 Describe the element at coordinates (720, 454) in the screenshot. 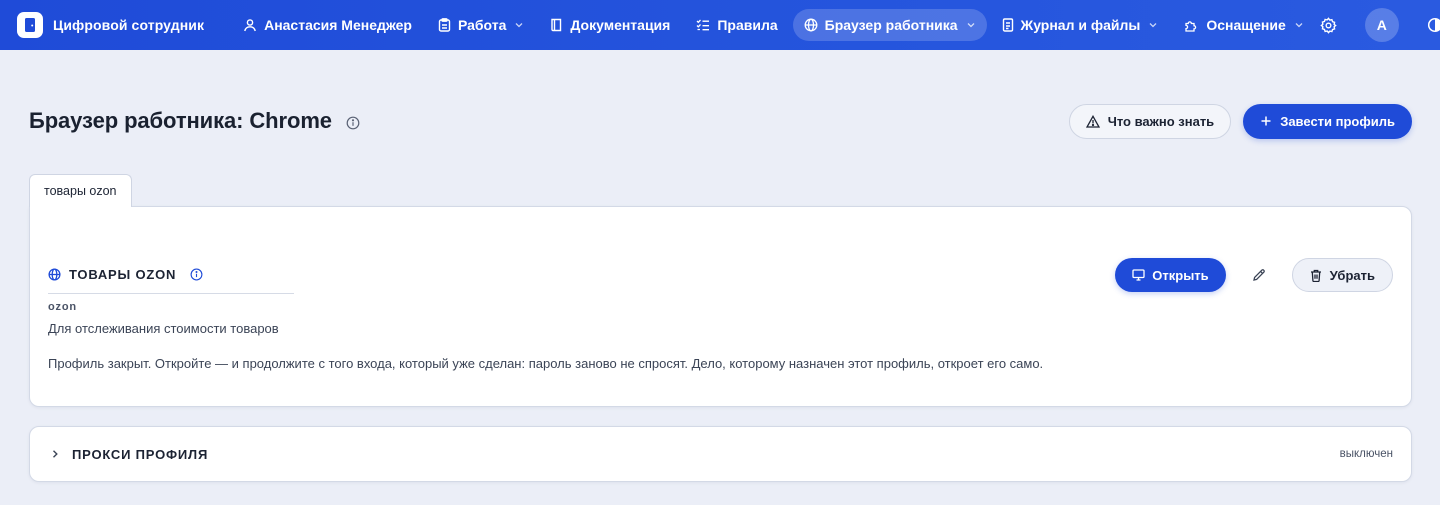

I see `proxy-section-toggle: ПРОКСИ ПРОФИЛЯ выключен` at that location.